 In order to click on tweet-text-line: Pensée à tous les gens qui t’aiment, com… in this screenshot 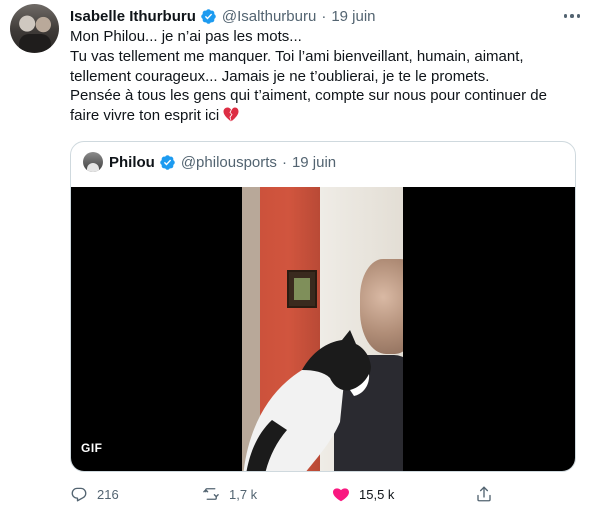, I will do `click(308, 96)`.